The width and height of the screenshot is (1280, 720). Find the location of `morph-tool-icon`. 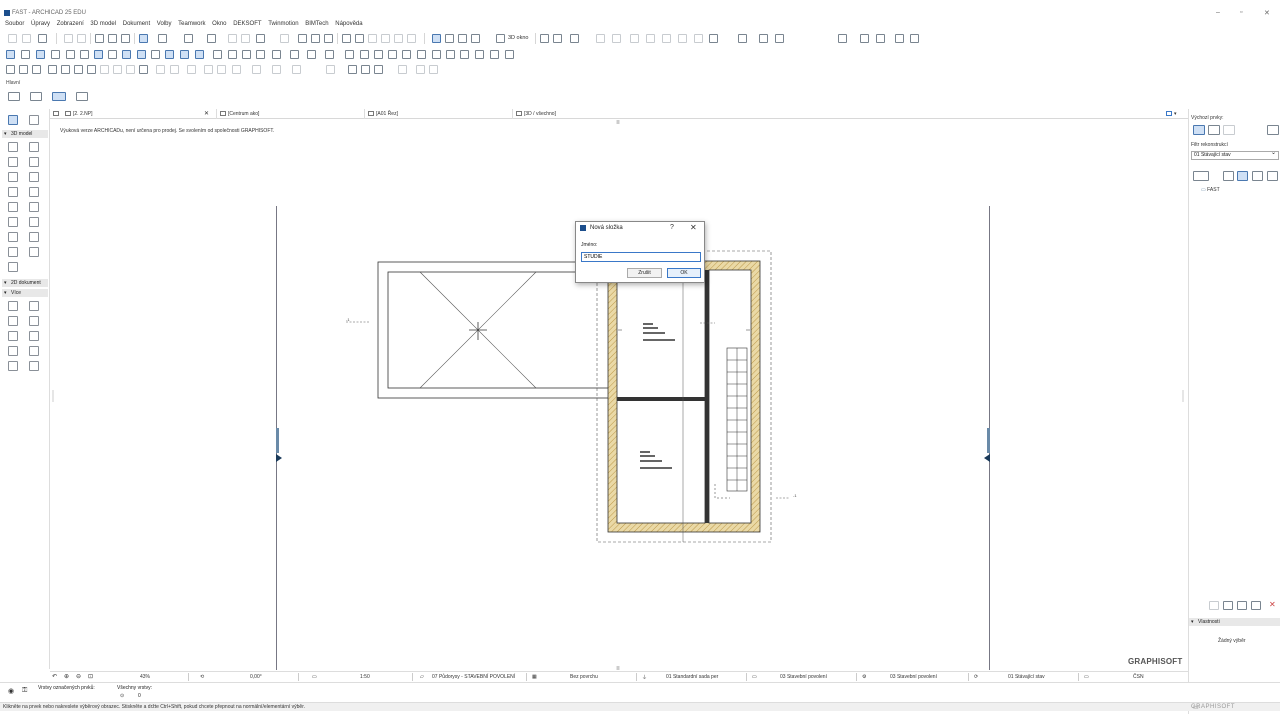

morph-tool-icon is located at coordinates (34, 222).